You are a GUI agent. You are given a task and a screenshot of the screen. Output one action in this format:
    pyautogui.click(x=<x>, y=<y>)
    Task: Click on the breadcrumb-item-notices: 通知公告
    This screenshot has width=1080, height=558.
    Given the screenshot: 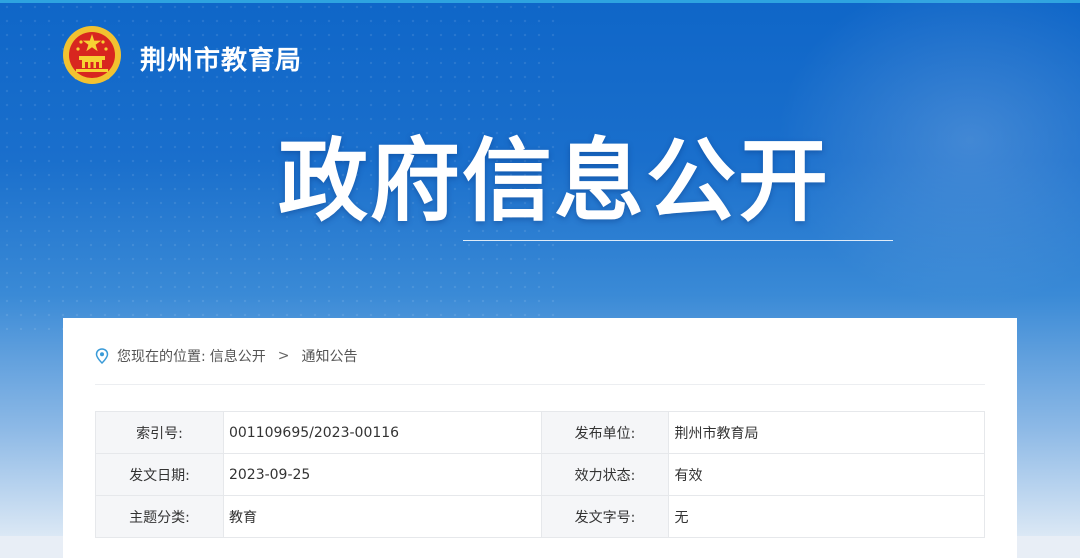 What is the action you would take?
    pyautogui.click(x=329, y=356)
    